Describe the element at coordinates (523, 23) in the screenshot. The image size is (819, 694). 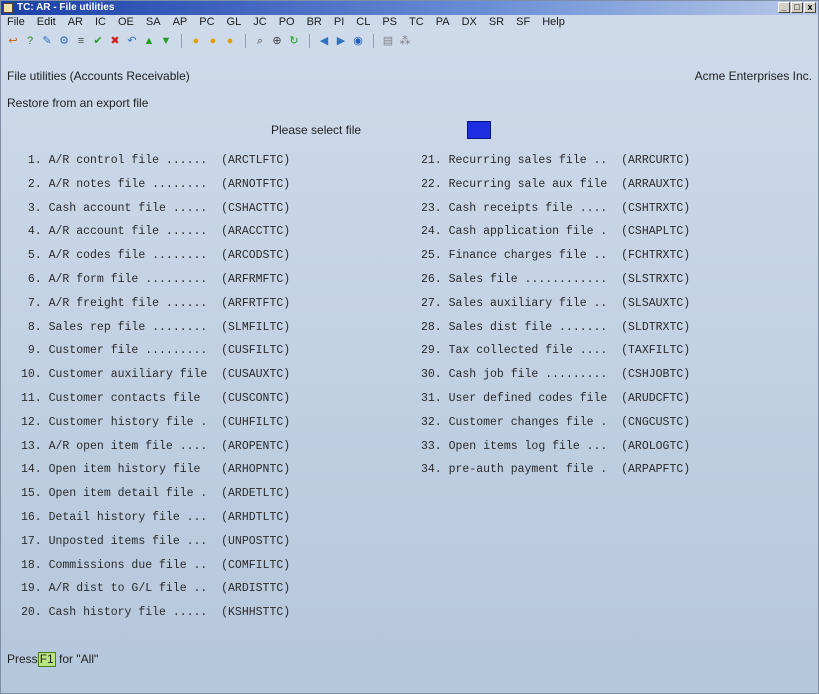
I see `menu-sf: SF` at that location.